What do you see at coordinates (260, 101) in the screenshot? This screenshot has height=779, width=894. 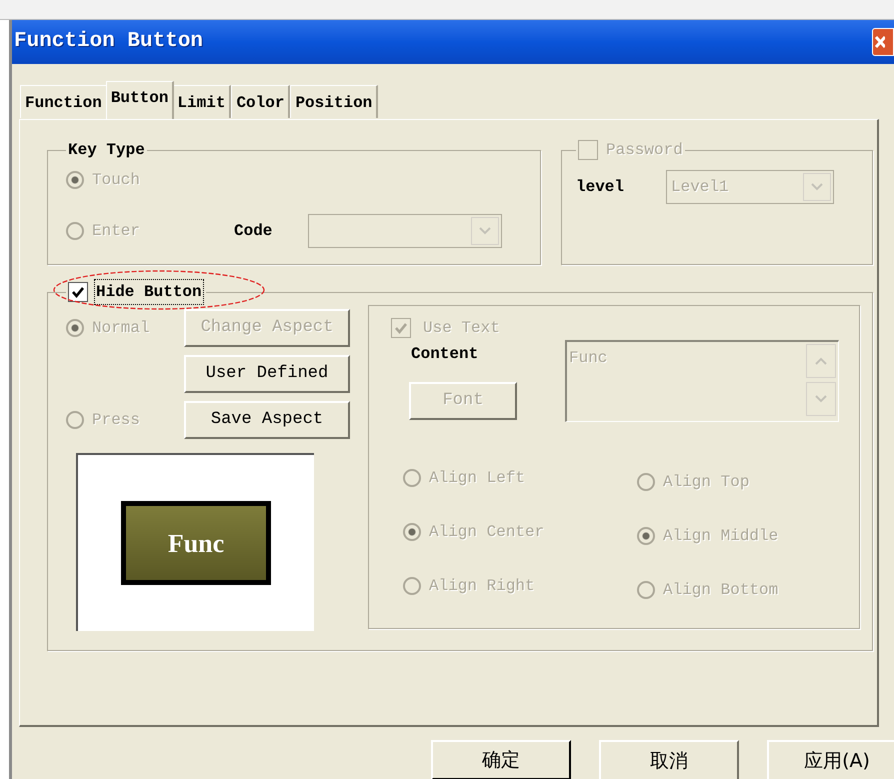 I see `tab: Color` at bounding box center [260, 101].